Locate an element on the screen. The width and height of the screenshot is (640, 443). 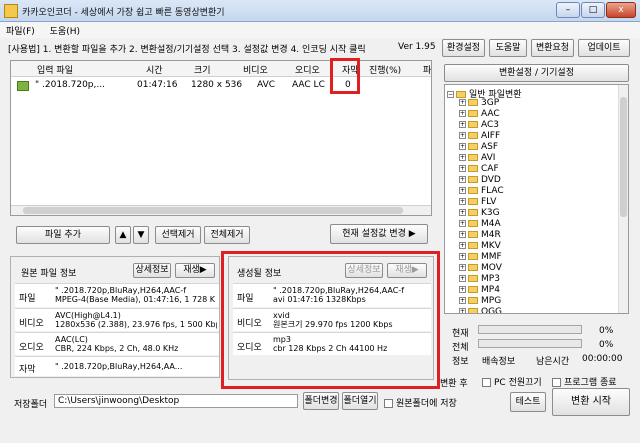
tree-item-k3g: + K3G is located at coordinates (479, 213).